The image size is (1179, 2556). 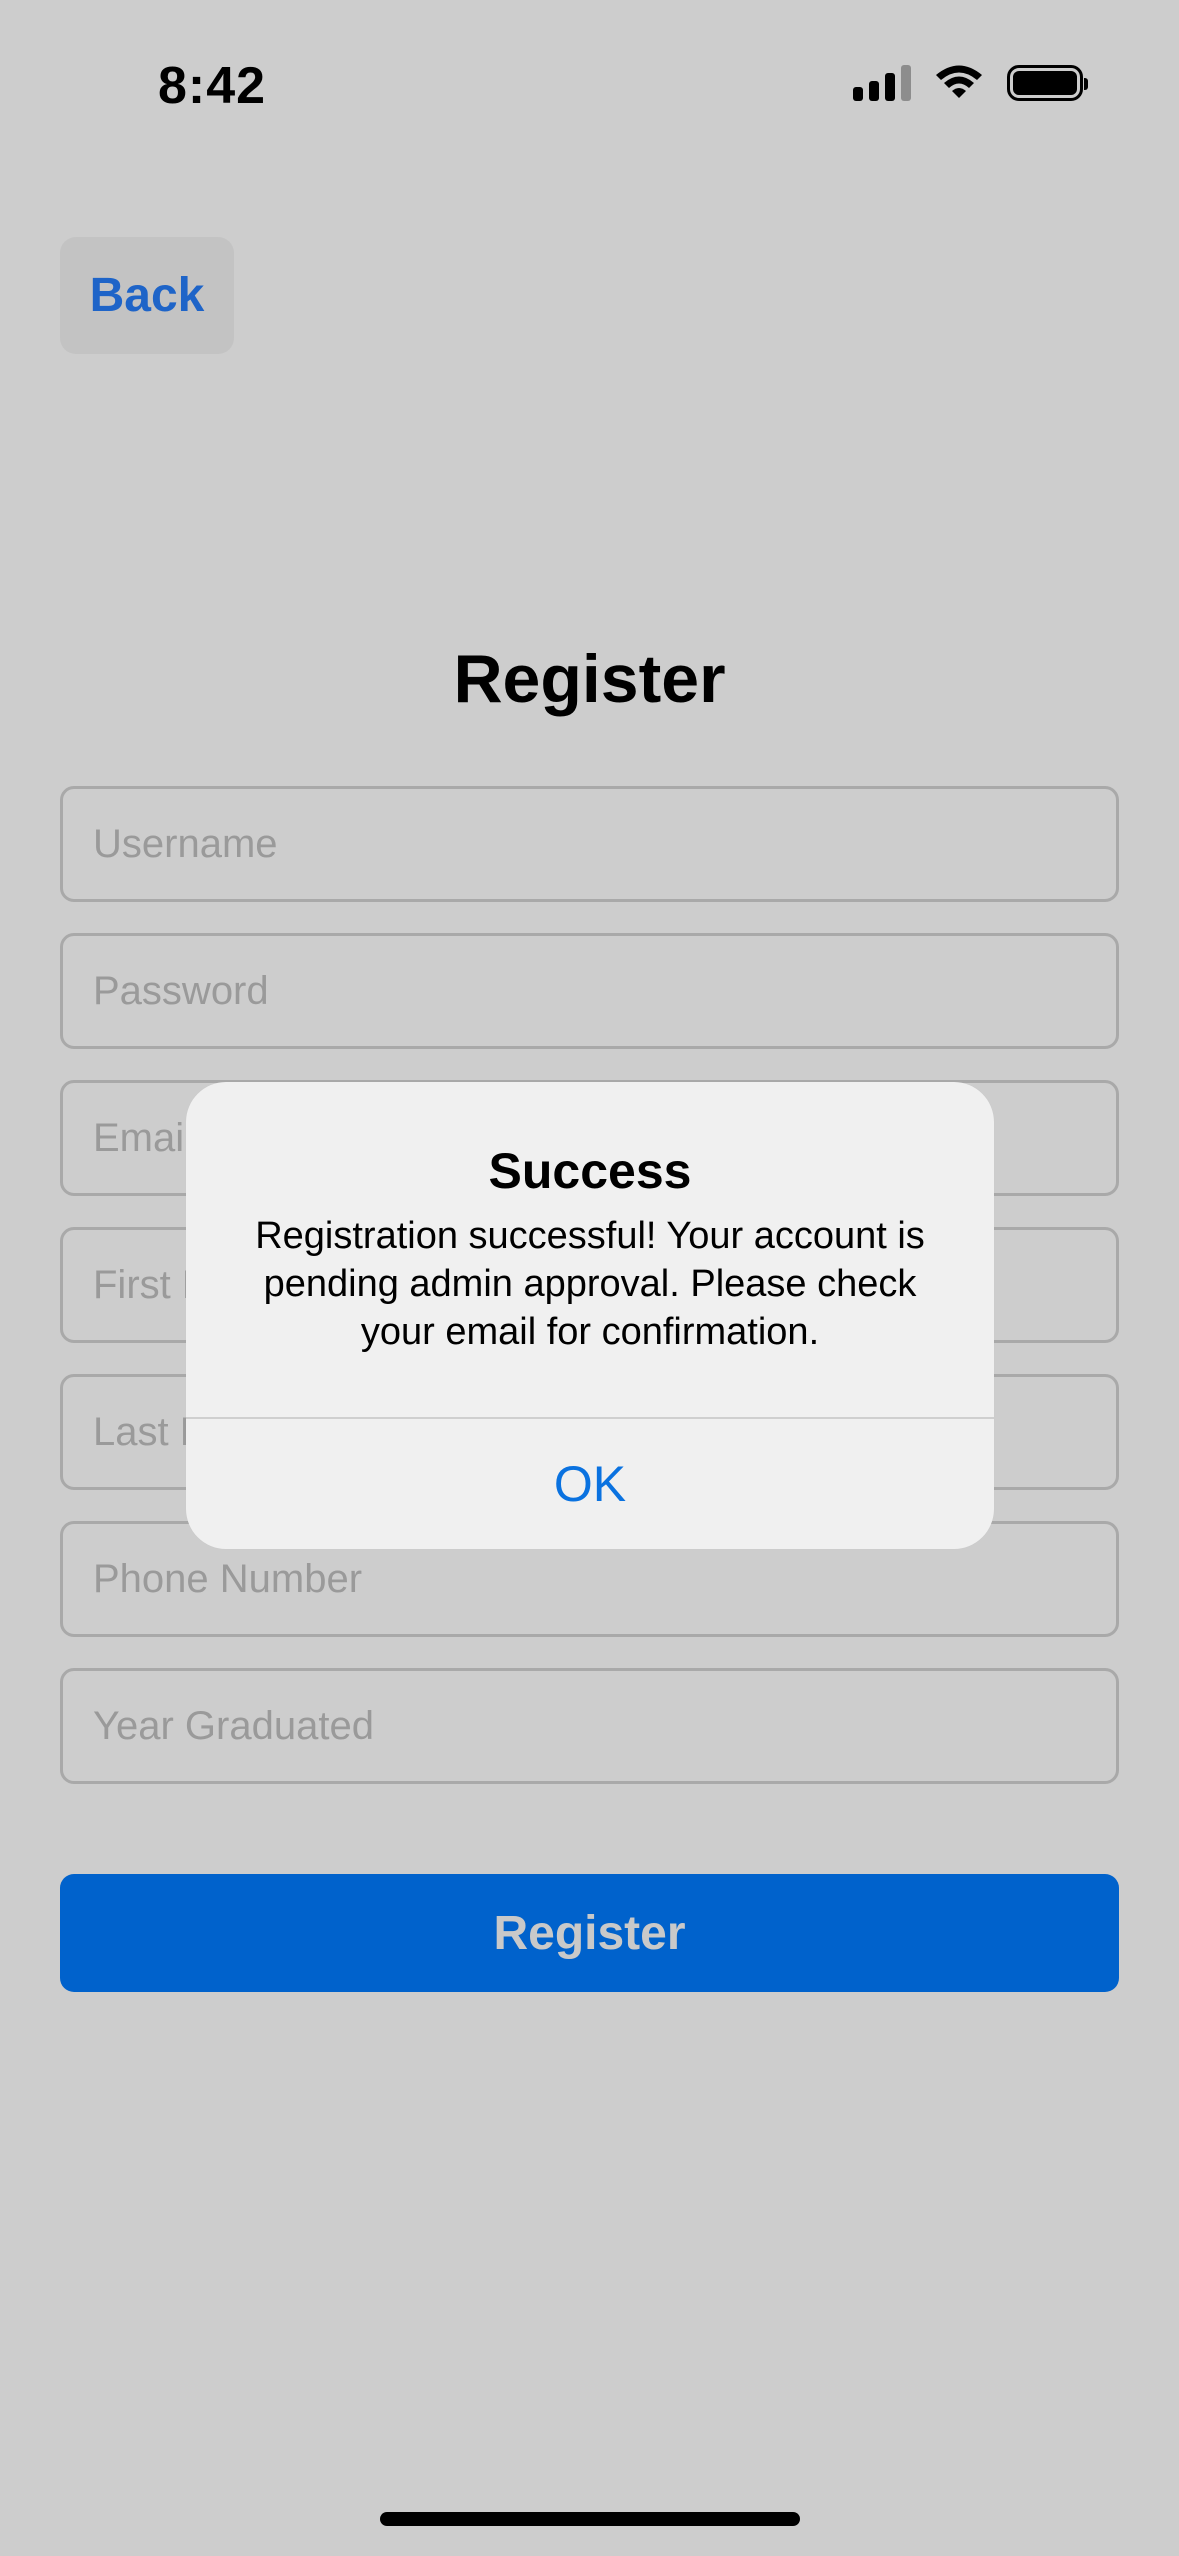 What do you see at coordinates (212, 86) in the screenshot?
I see `status-time: 8:42` at bounding box center [212, 86].